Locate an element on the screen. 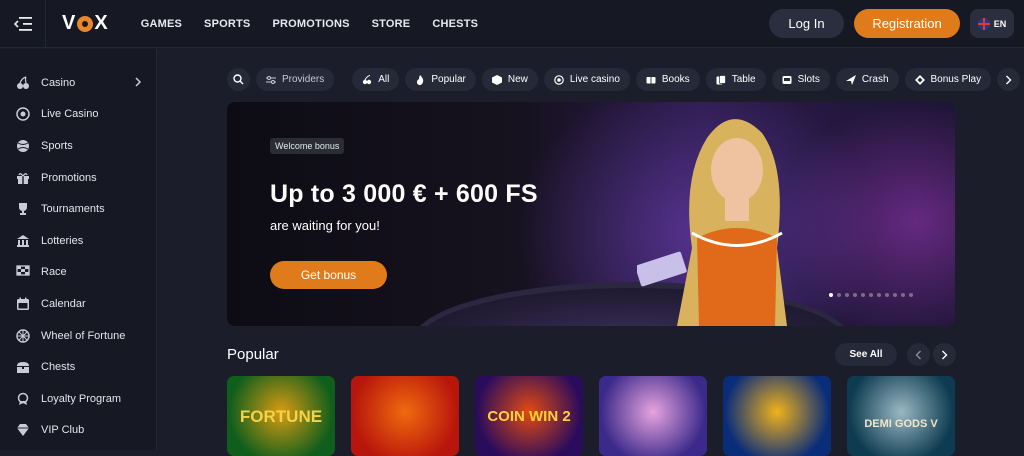  providers-label: Providers is located at coordinates (303, 79).